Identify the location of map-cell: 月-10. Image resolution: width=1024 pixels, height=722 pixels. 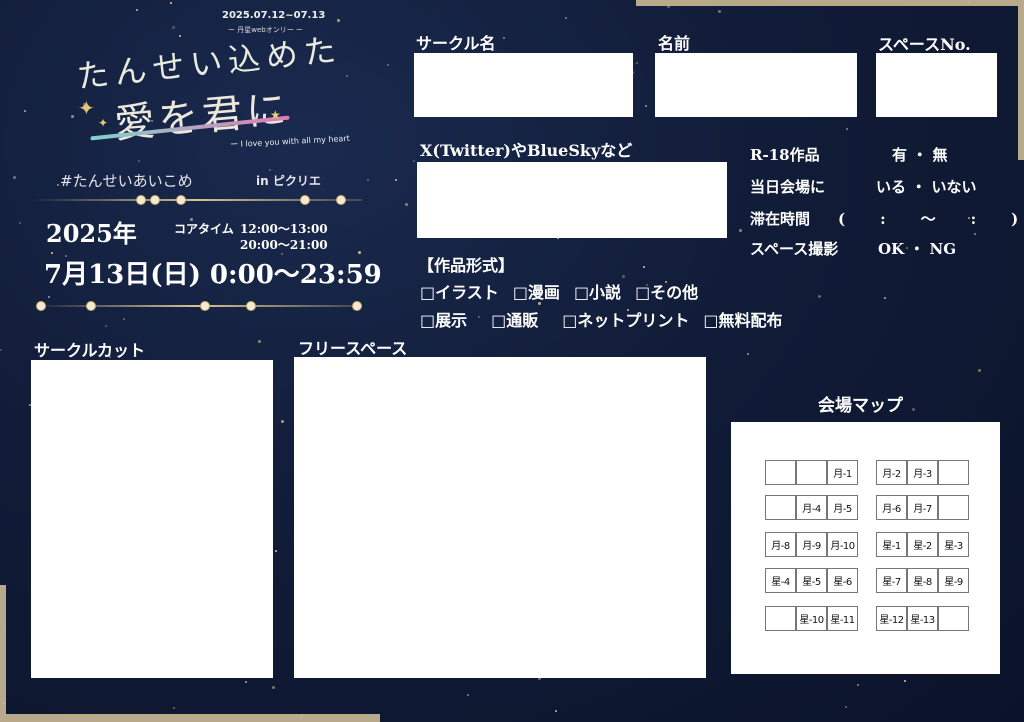
(842, 544).